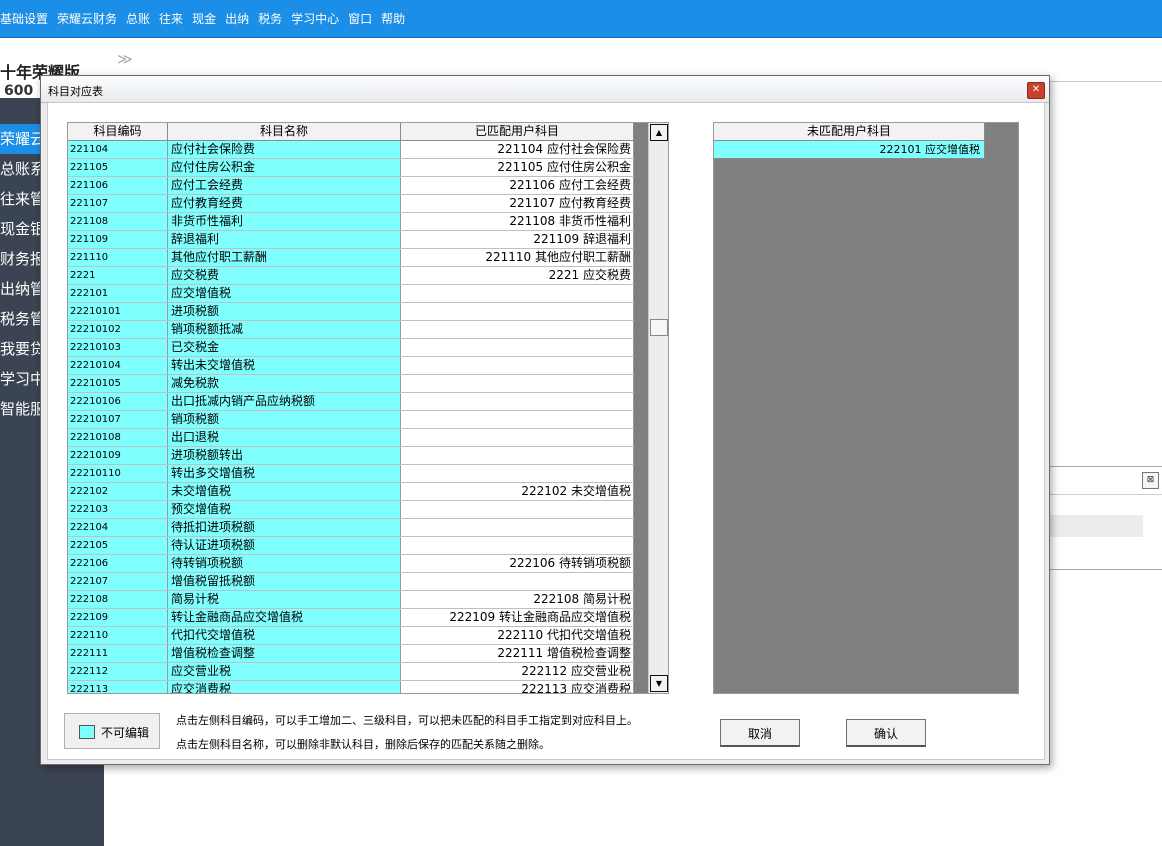 The height and width of the screenshot is (846, 1162). What do you see at coordinates (284, 563) in the screenshot?
I see `account-name-cell: 待转销项税额` at bounding box center [284, 563].